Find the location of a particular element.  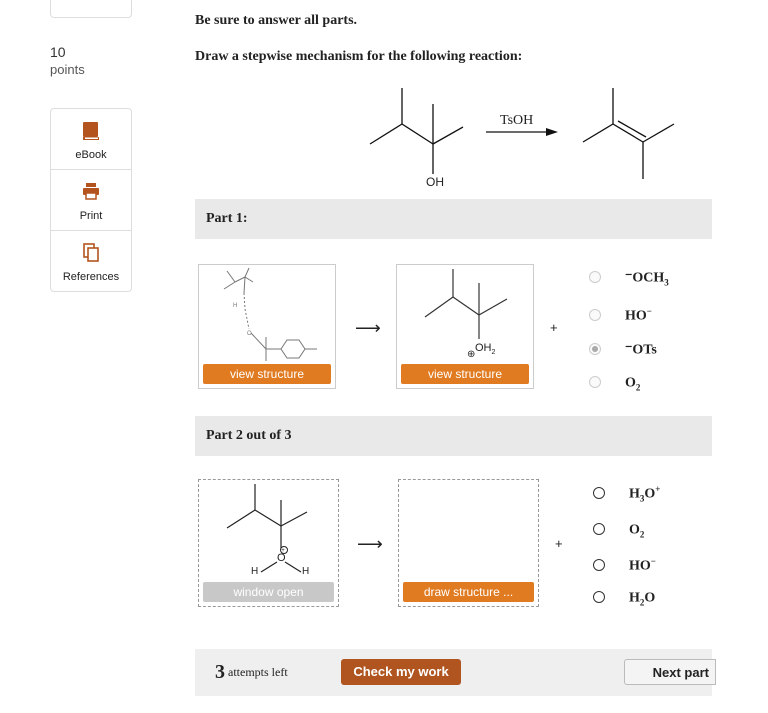

oh2-label: OH2 is located at coordinates (485, 349).